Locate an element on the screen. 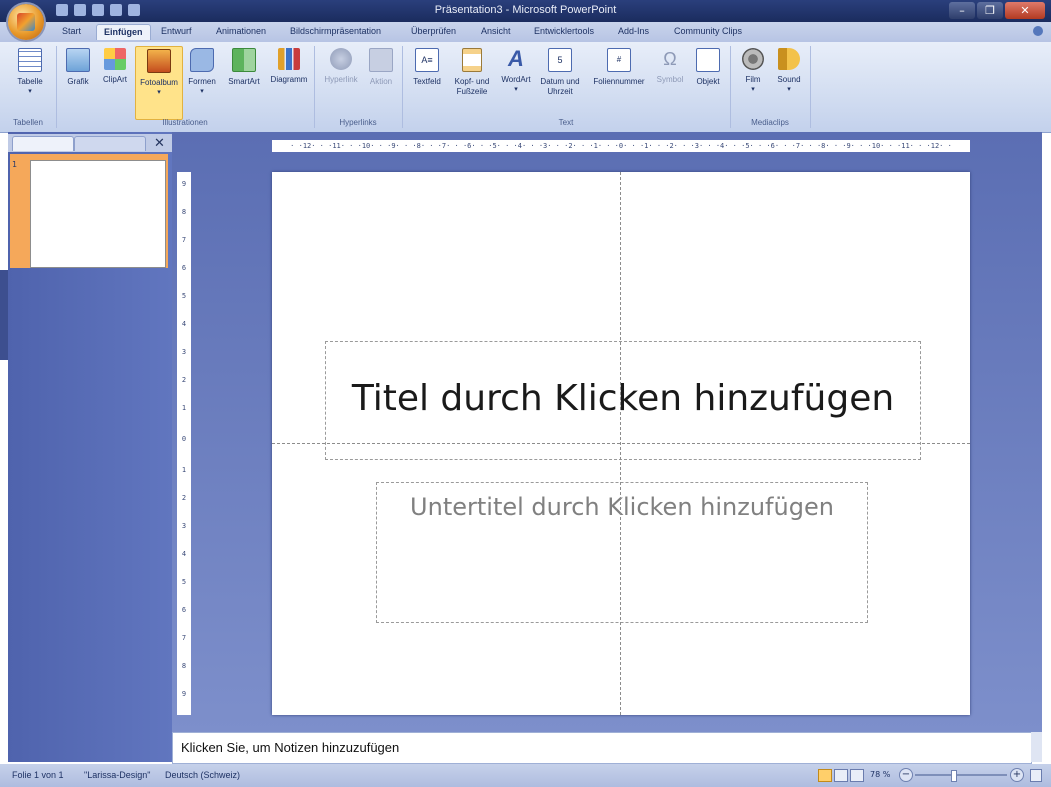 Image resolution: width=1051 pixels, height=787 pixels. tab-animationen: Animationen is located at coordinates (241, 31).